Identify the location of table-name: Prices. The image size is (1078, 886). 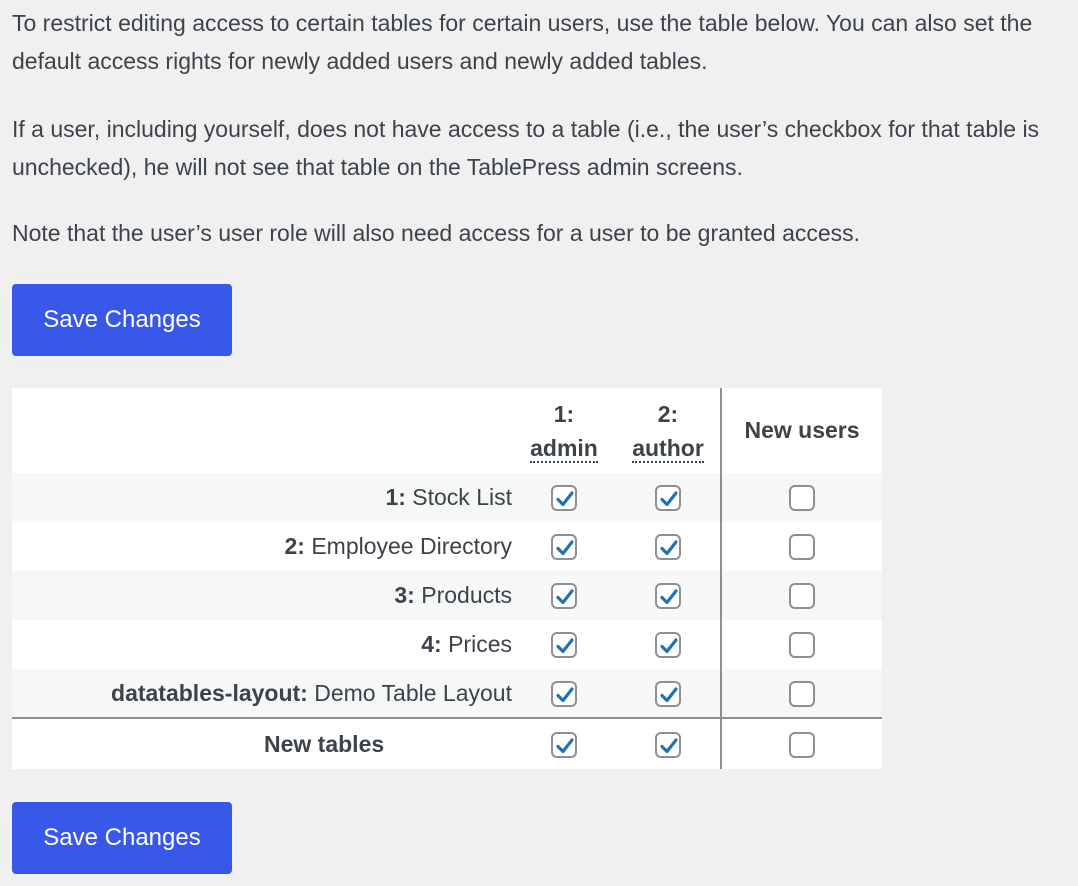
(480, 644).